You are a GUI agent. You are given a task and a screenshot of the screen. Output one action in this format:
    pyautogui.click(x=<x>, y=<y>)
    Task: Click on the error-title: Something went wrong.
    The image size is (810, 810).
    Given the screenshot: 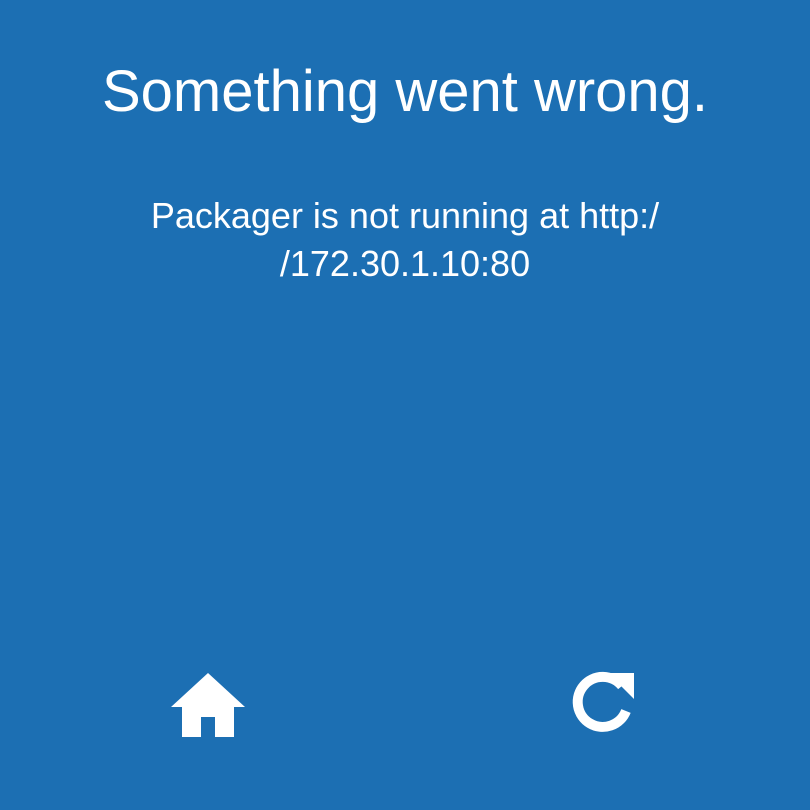 What is the action you would take?
    pyautogui.click(x=405, y=91)
    